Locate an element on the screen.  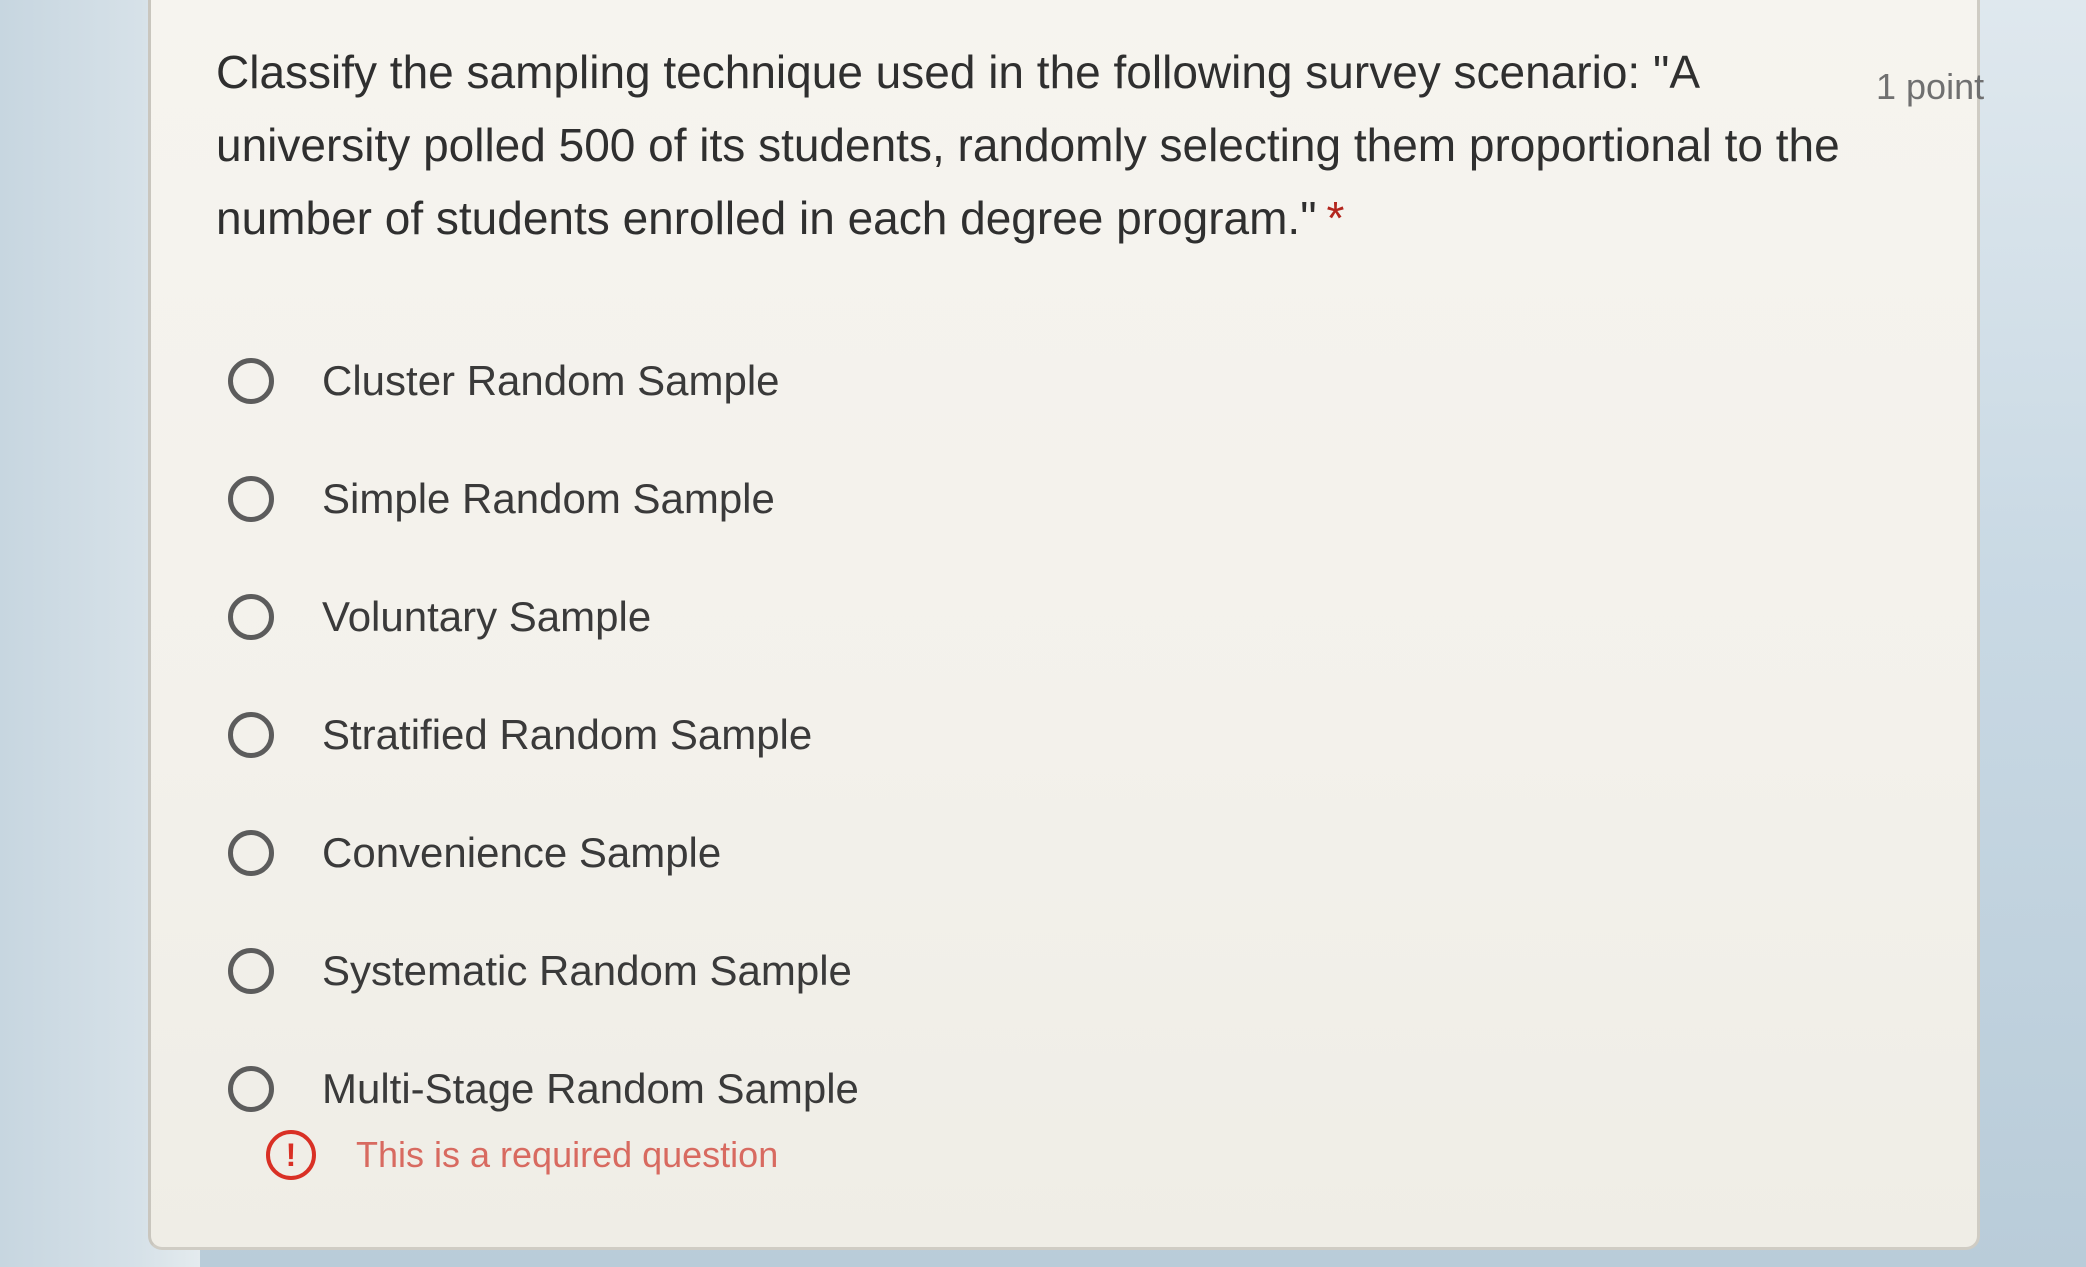
option-stratified-random-sample: Stratified Random Sample is located at coordinates (543, 735).